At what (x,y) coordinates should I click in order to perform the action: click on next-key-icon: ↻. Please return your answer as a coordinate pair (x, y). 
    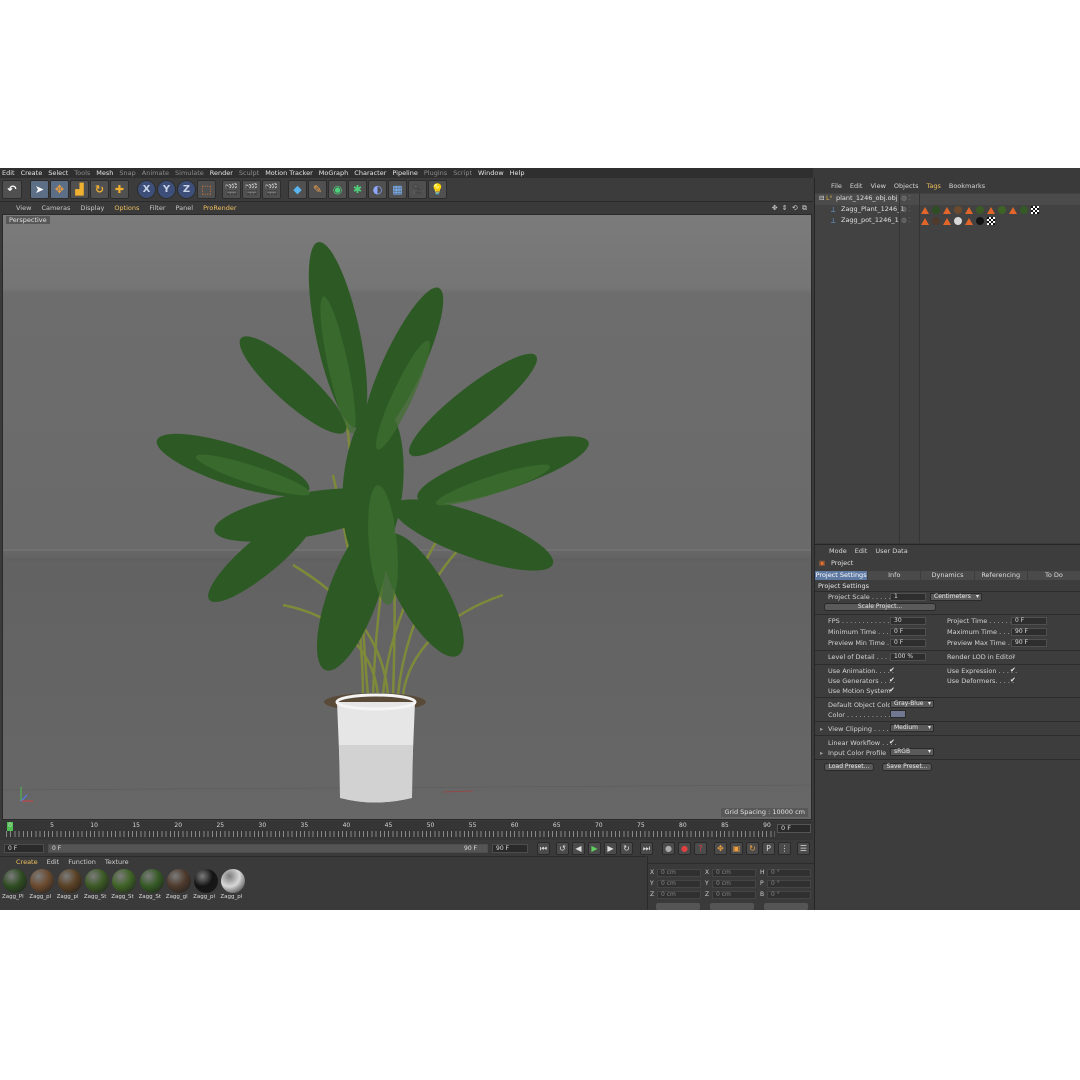
    Looking at the image, I should click on (626, 848).